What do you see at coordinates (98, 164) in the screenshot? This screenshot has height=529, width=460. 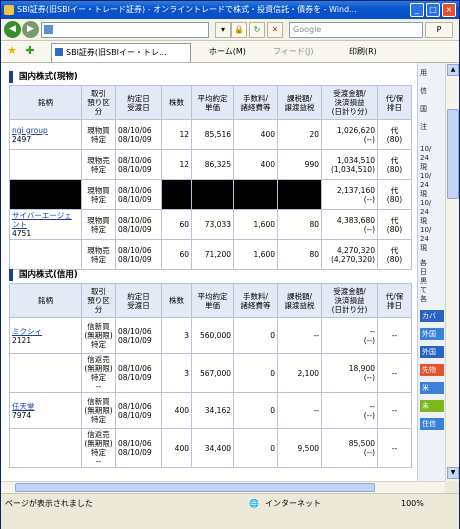 I see `kubun-cell: 現物売 特定` at bounding box center [98, 164].